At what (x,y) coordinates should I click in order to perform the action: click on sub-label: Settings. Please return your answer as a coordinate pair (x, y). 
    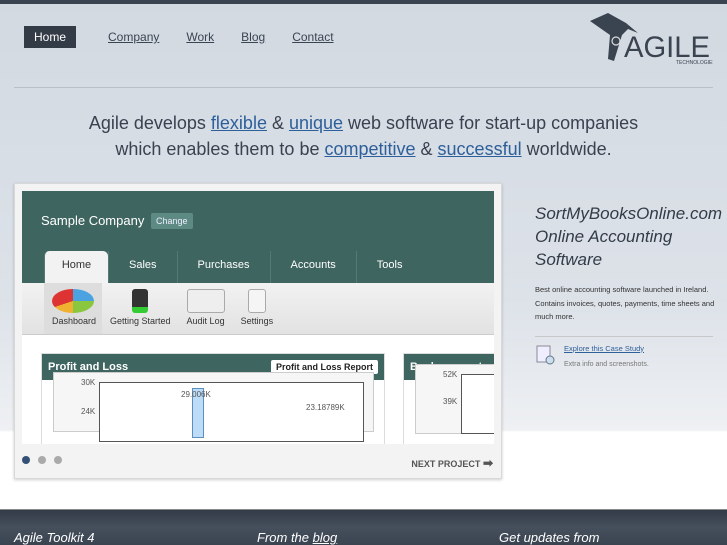
    Looking at the image, I should click on (257, 321).